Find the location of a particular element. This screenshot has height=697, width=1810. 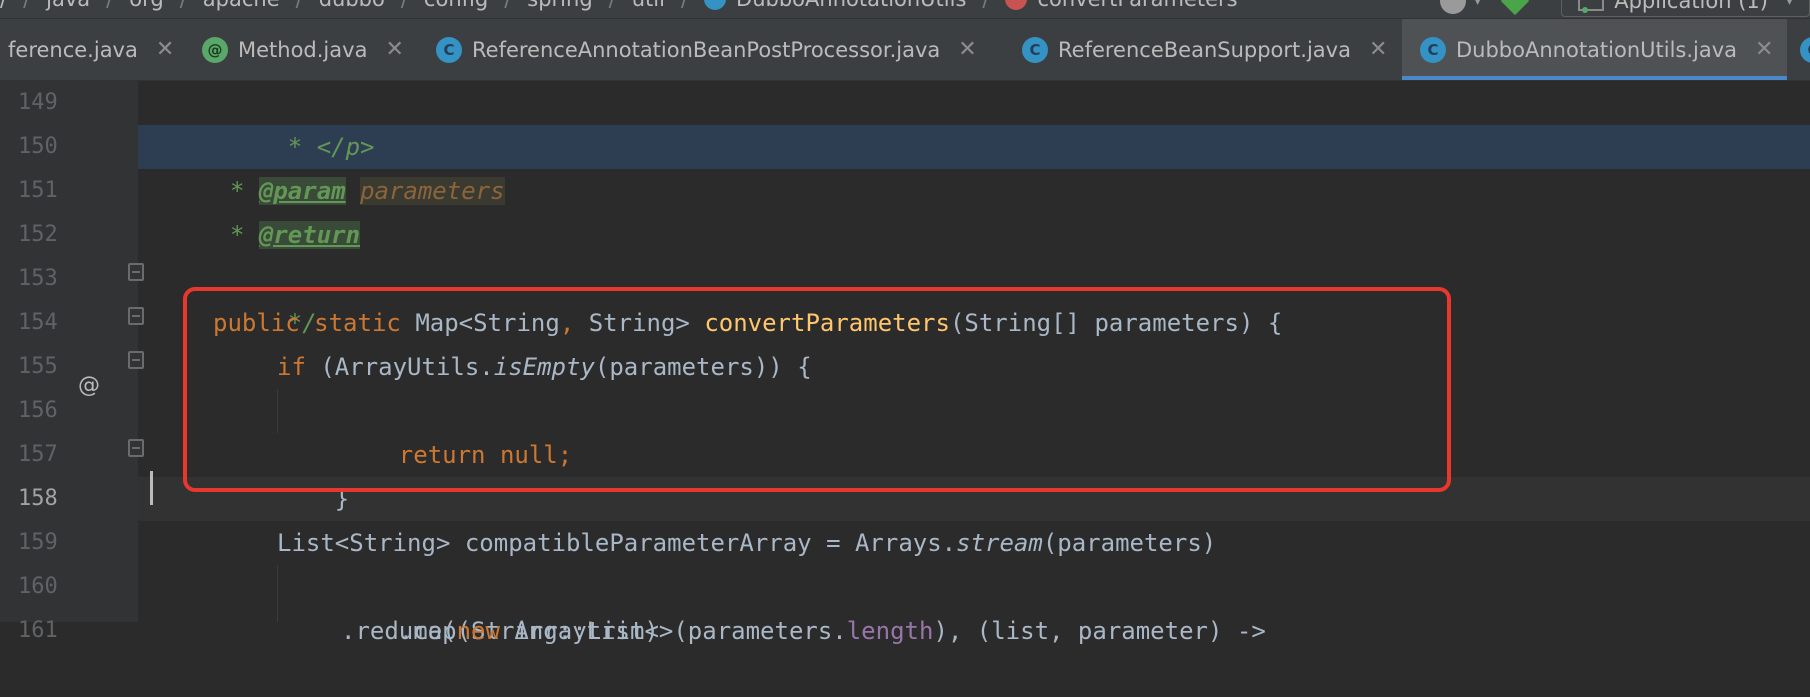

user-icon is located at coordinates (1453, 7).